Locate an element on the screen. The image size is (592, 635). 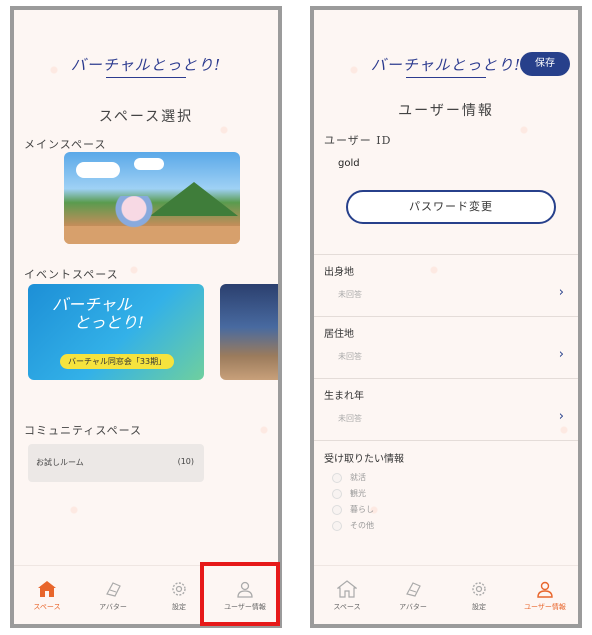
nav-item-user-info: ユーザー情報 is located at coordinates (545, 595).